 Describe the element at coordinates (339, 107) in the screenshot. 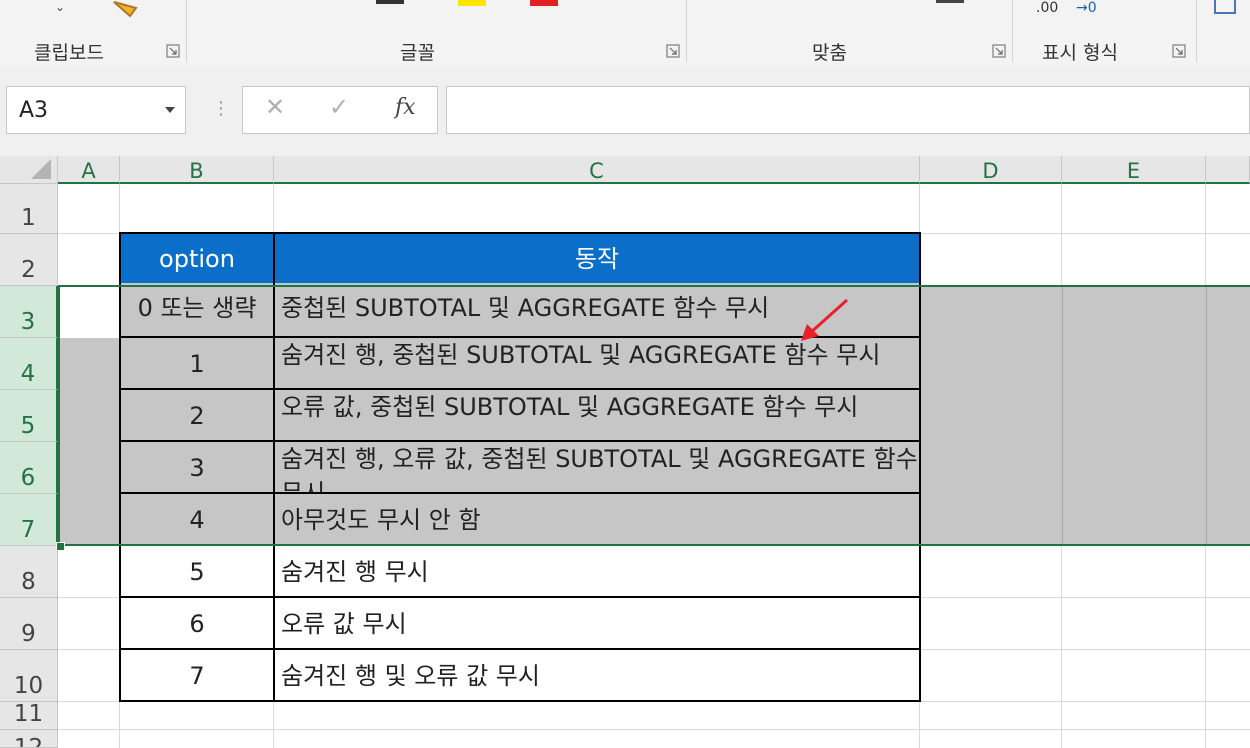

I see `enter-icon: ✓` at that location.